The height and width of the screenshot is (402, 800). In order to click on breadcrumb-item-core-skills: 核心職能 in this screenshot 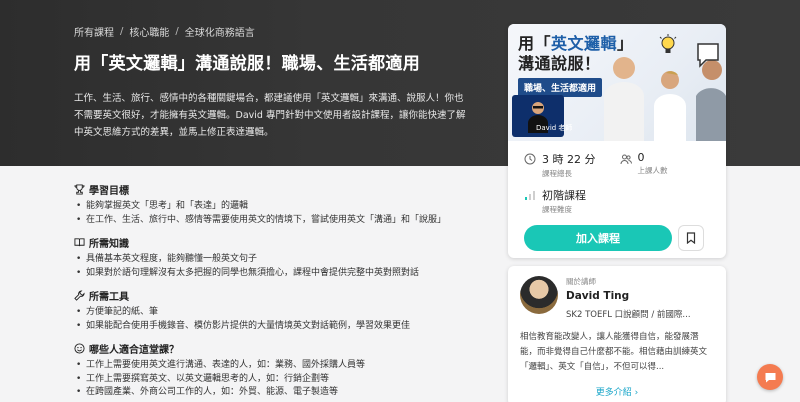, I will do `click(149, 31)`.